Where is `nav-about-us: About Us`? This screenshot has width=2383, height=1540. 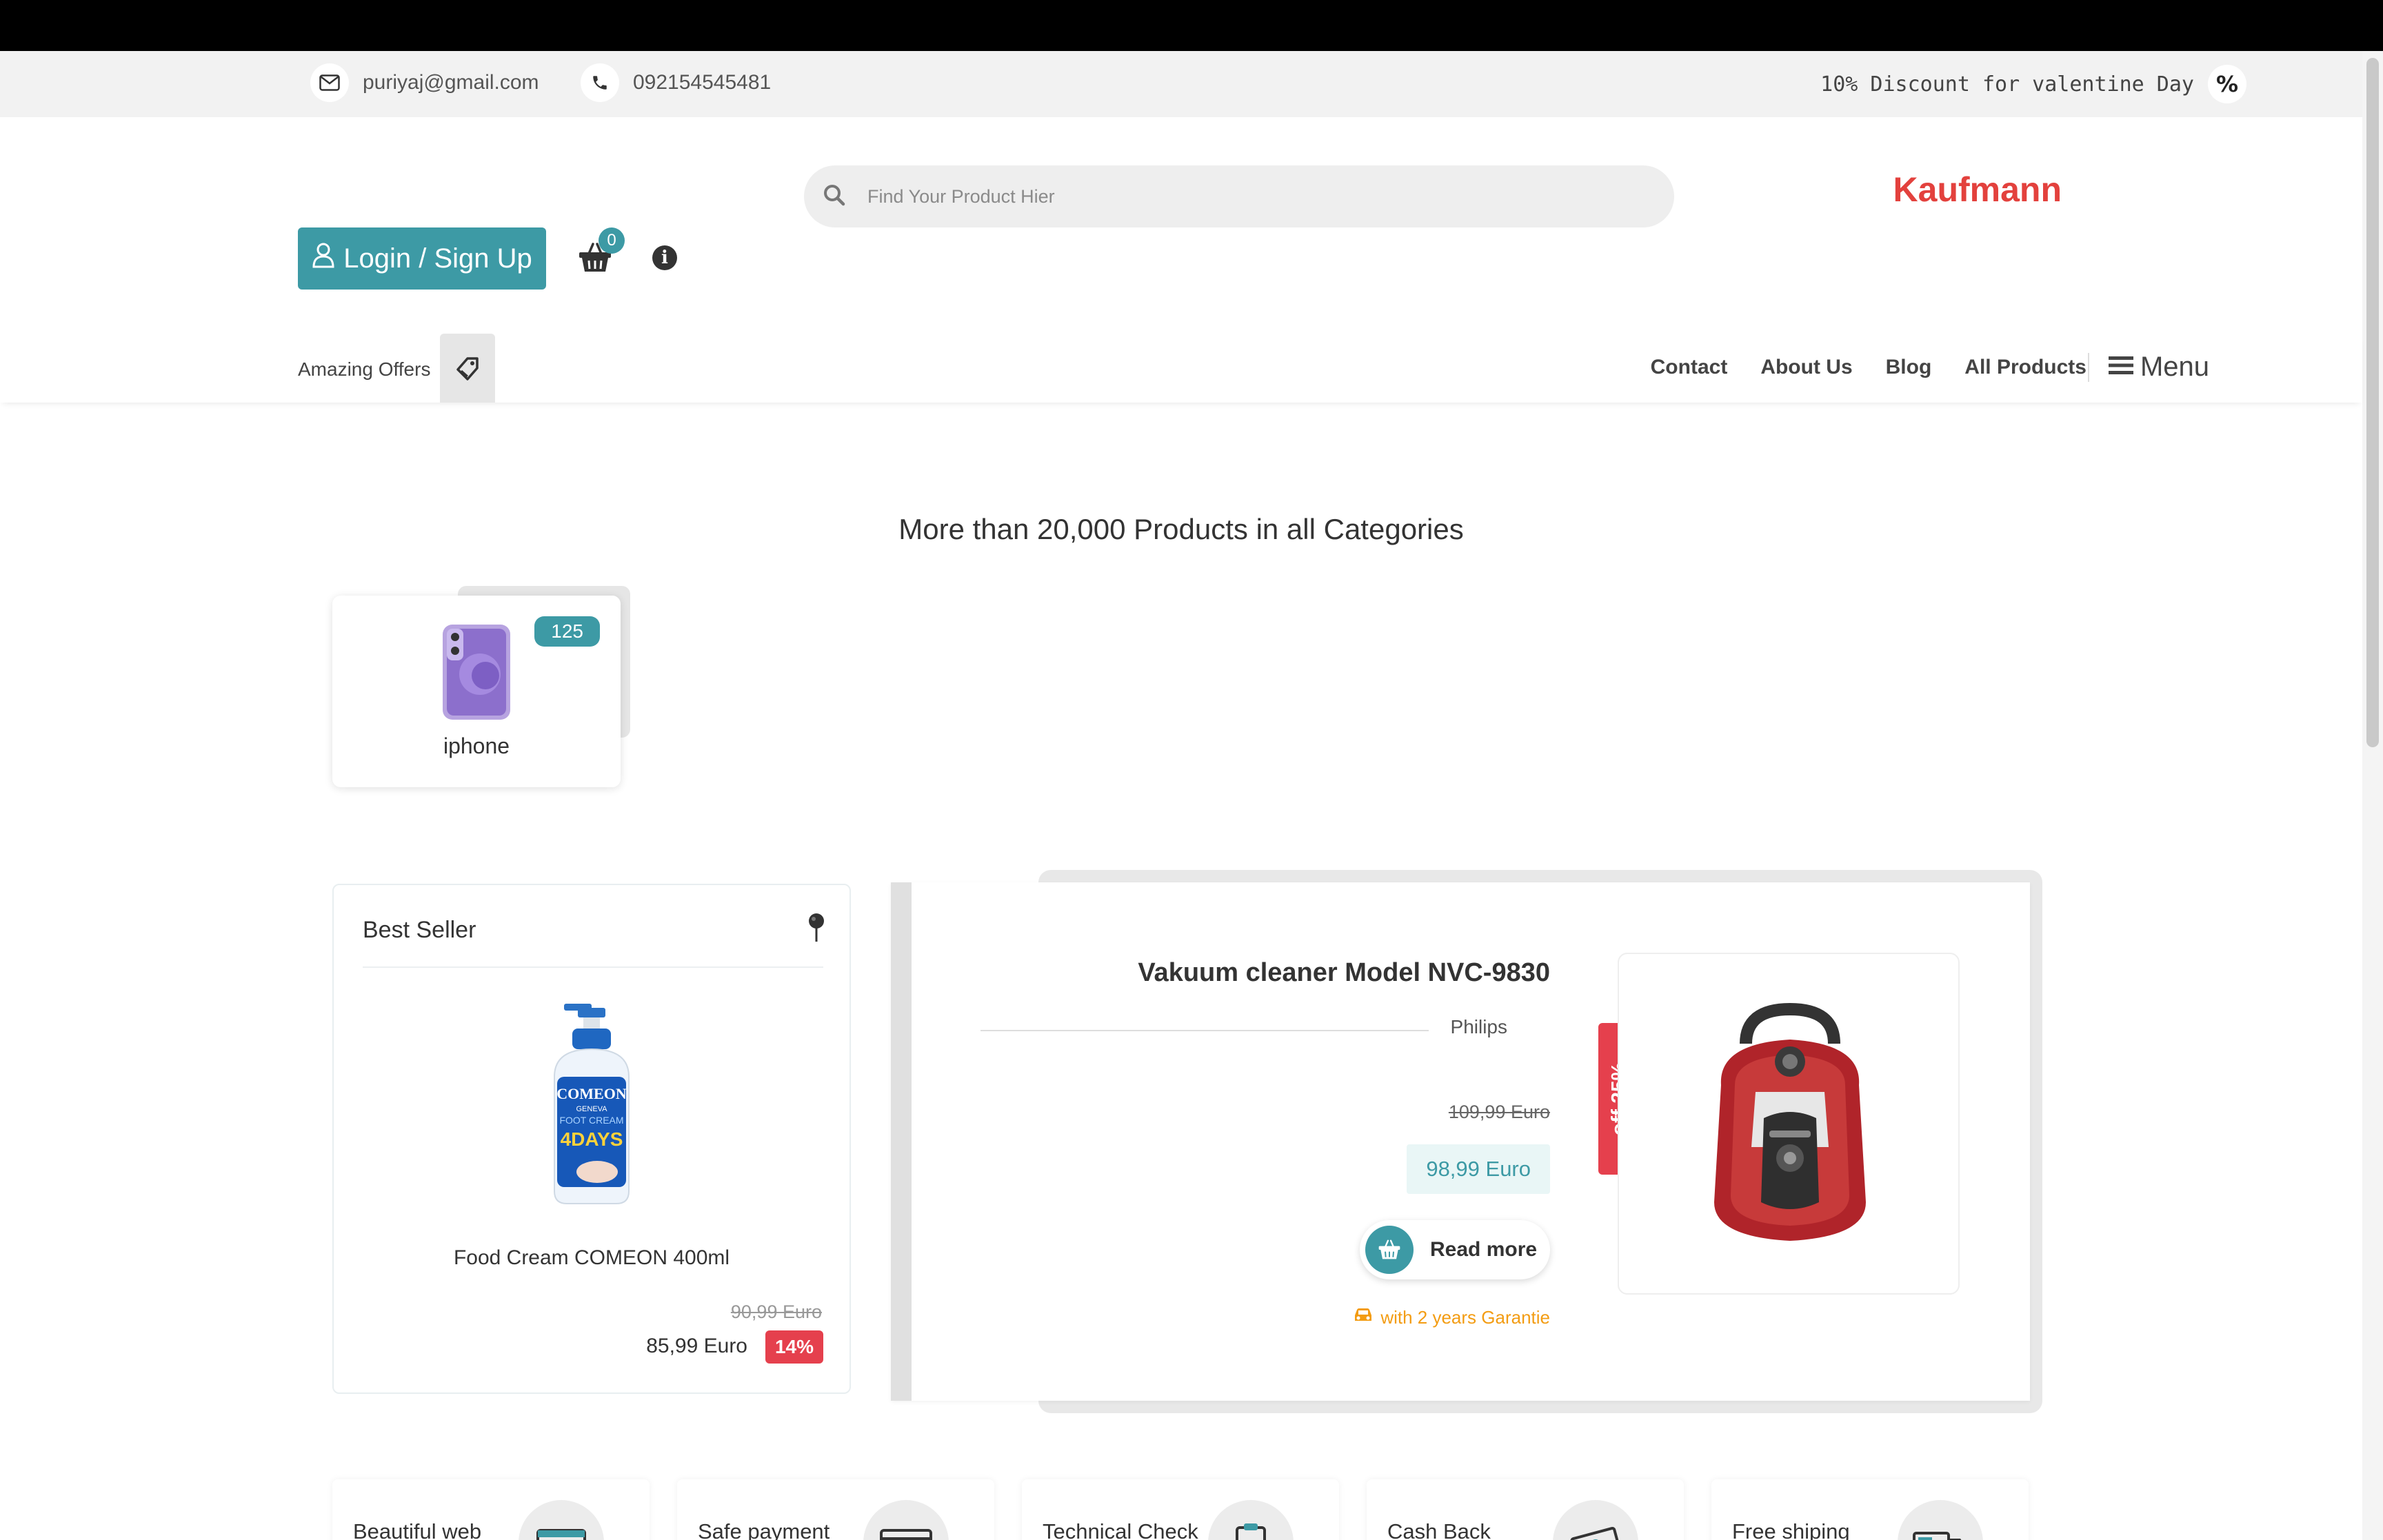 nav-about-us: About Us is located at coordinates (1806, 368).